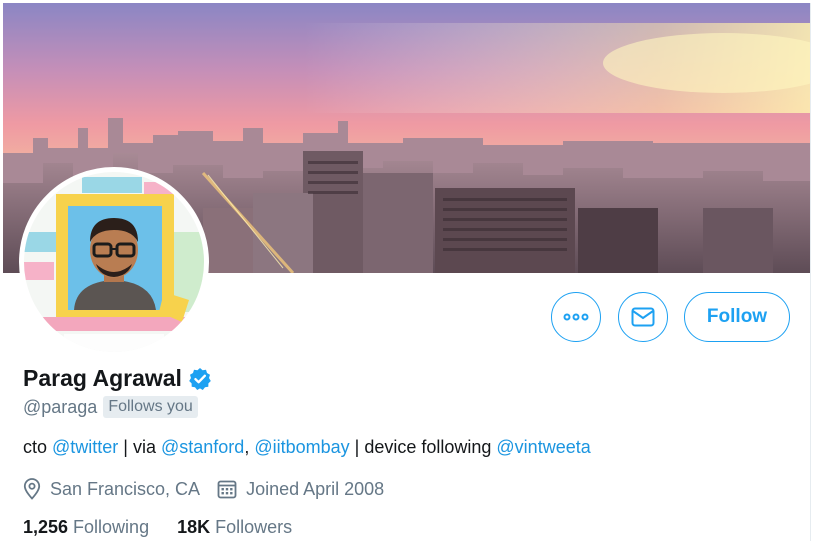 The height and width of the screenshot is (541, 816). Describe the element at coordinates (200, 379) in the screenshot. I see `verified-badge-icon` at that location.